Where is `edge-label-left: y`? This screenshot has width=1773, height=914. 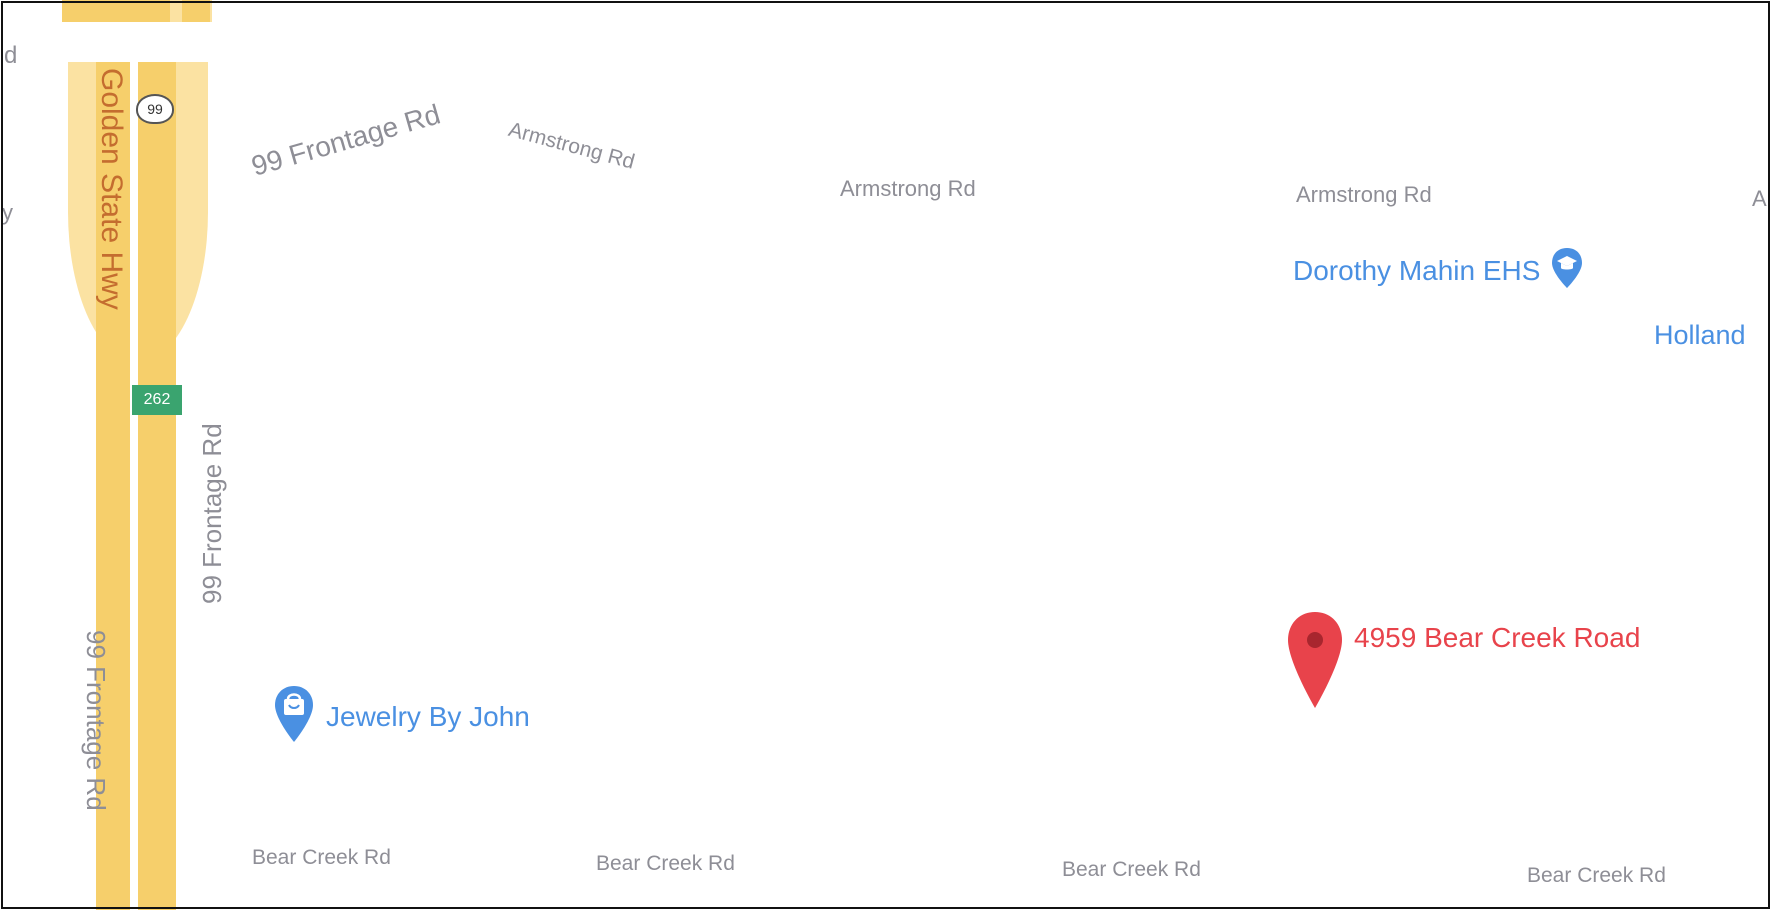 edge-label-left: y is located at coordinates (7, 212).